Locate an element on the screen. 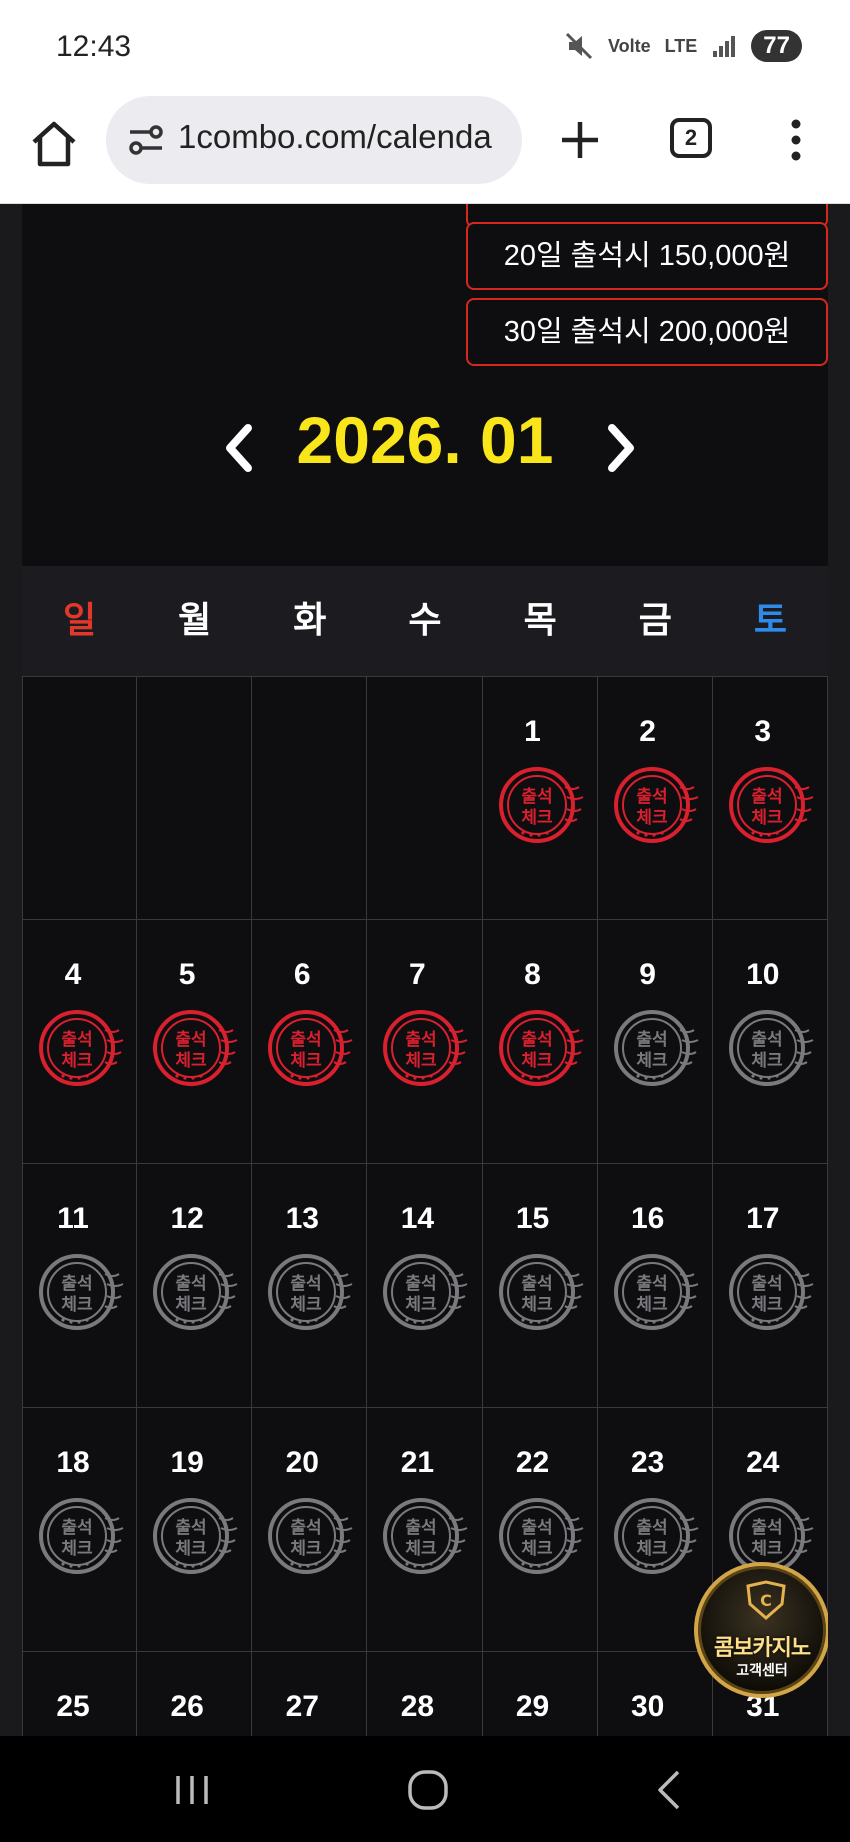  battery-indicator: 77 is located at coordinates (776, 46).